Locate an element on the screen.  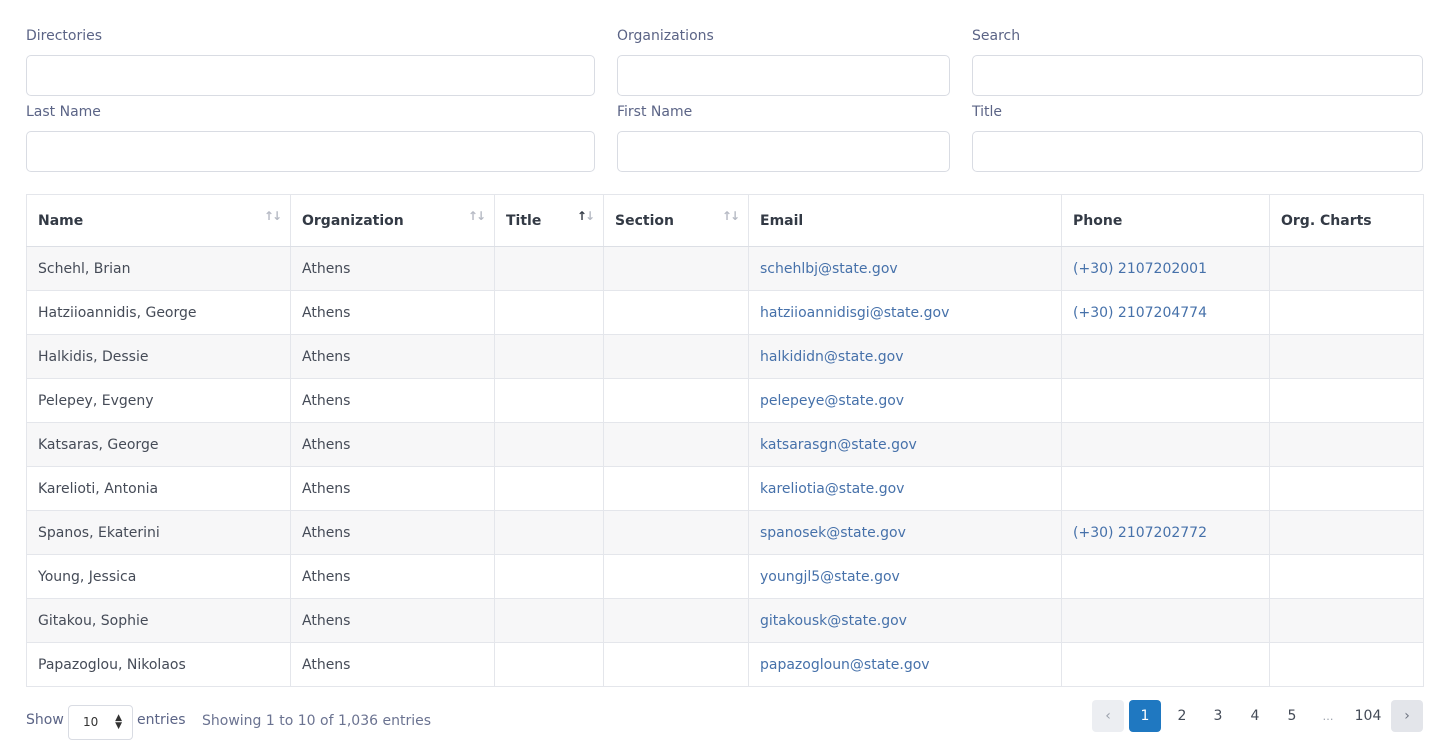
cell-name: Gitakou, Sophie is located at coordinates (158, 620).